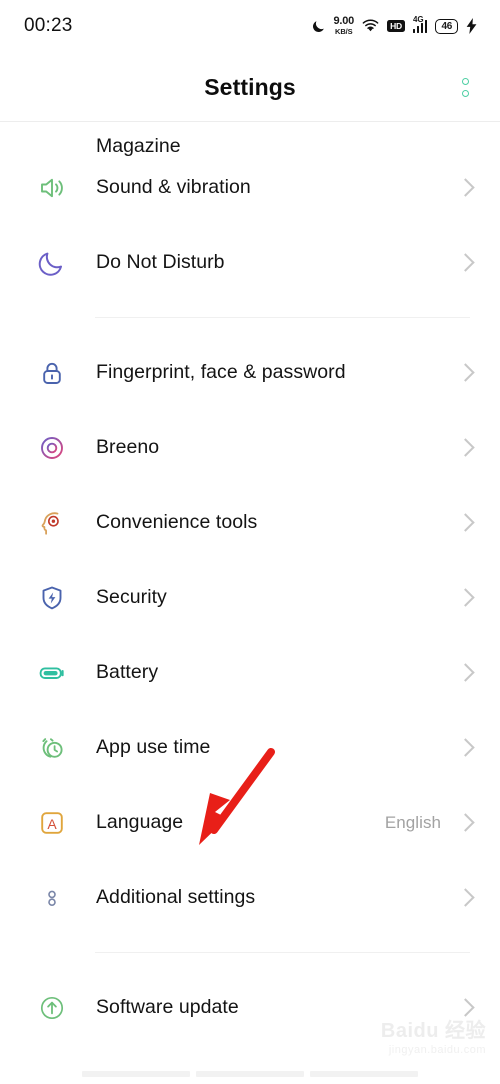  What do you see at coordinates (52, 898) in the screenshot?
I see `two-dots-icon` at bounding box center [52, 898].